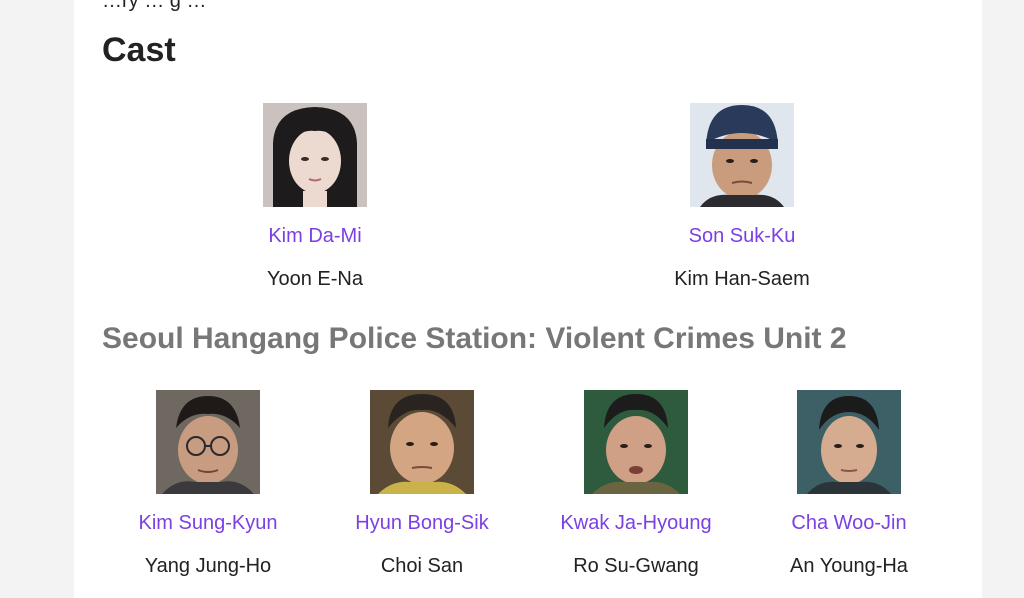 This screenshot has width=1024, height=598. Describe the element at coordinates (742, 236) in the screenshot. I see `actor-link: Son Suk-Ku` at that location.